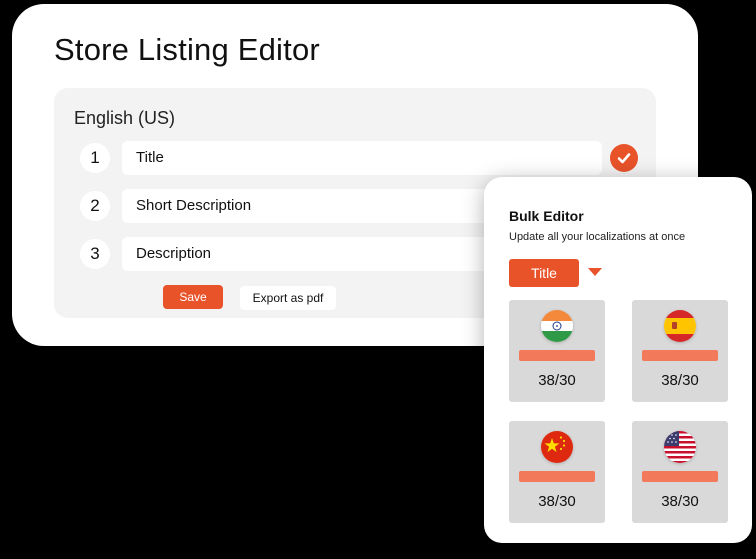 This screenshot has width=756, height=559. I want to click on spain-flag-icon, so click(680, 326).